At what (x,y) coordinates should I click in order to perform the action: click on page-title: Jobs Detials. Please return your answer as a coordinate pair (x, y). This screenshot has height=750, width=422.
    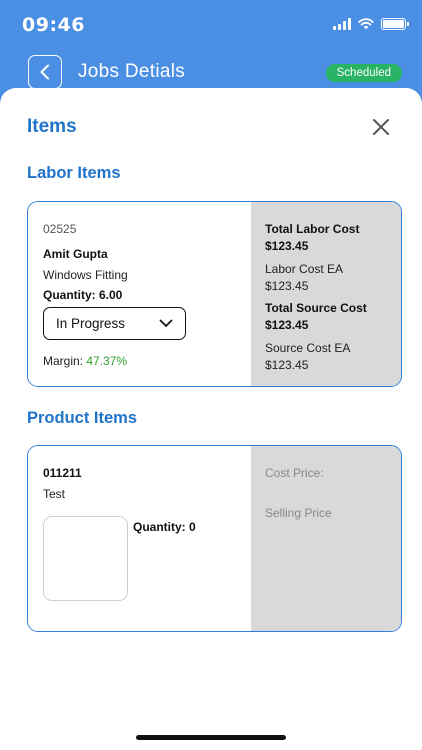
    Looking at the image, I should click on (132, 71).